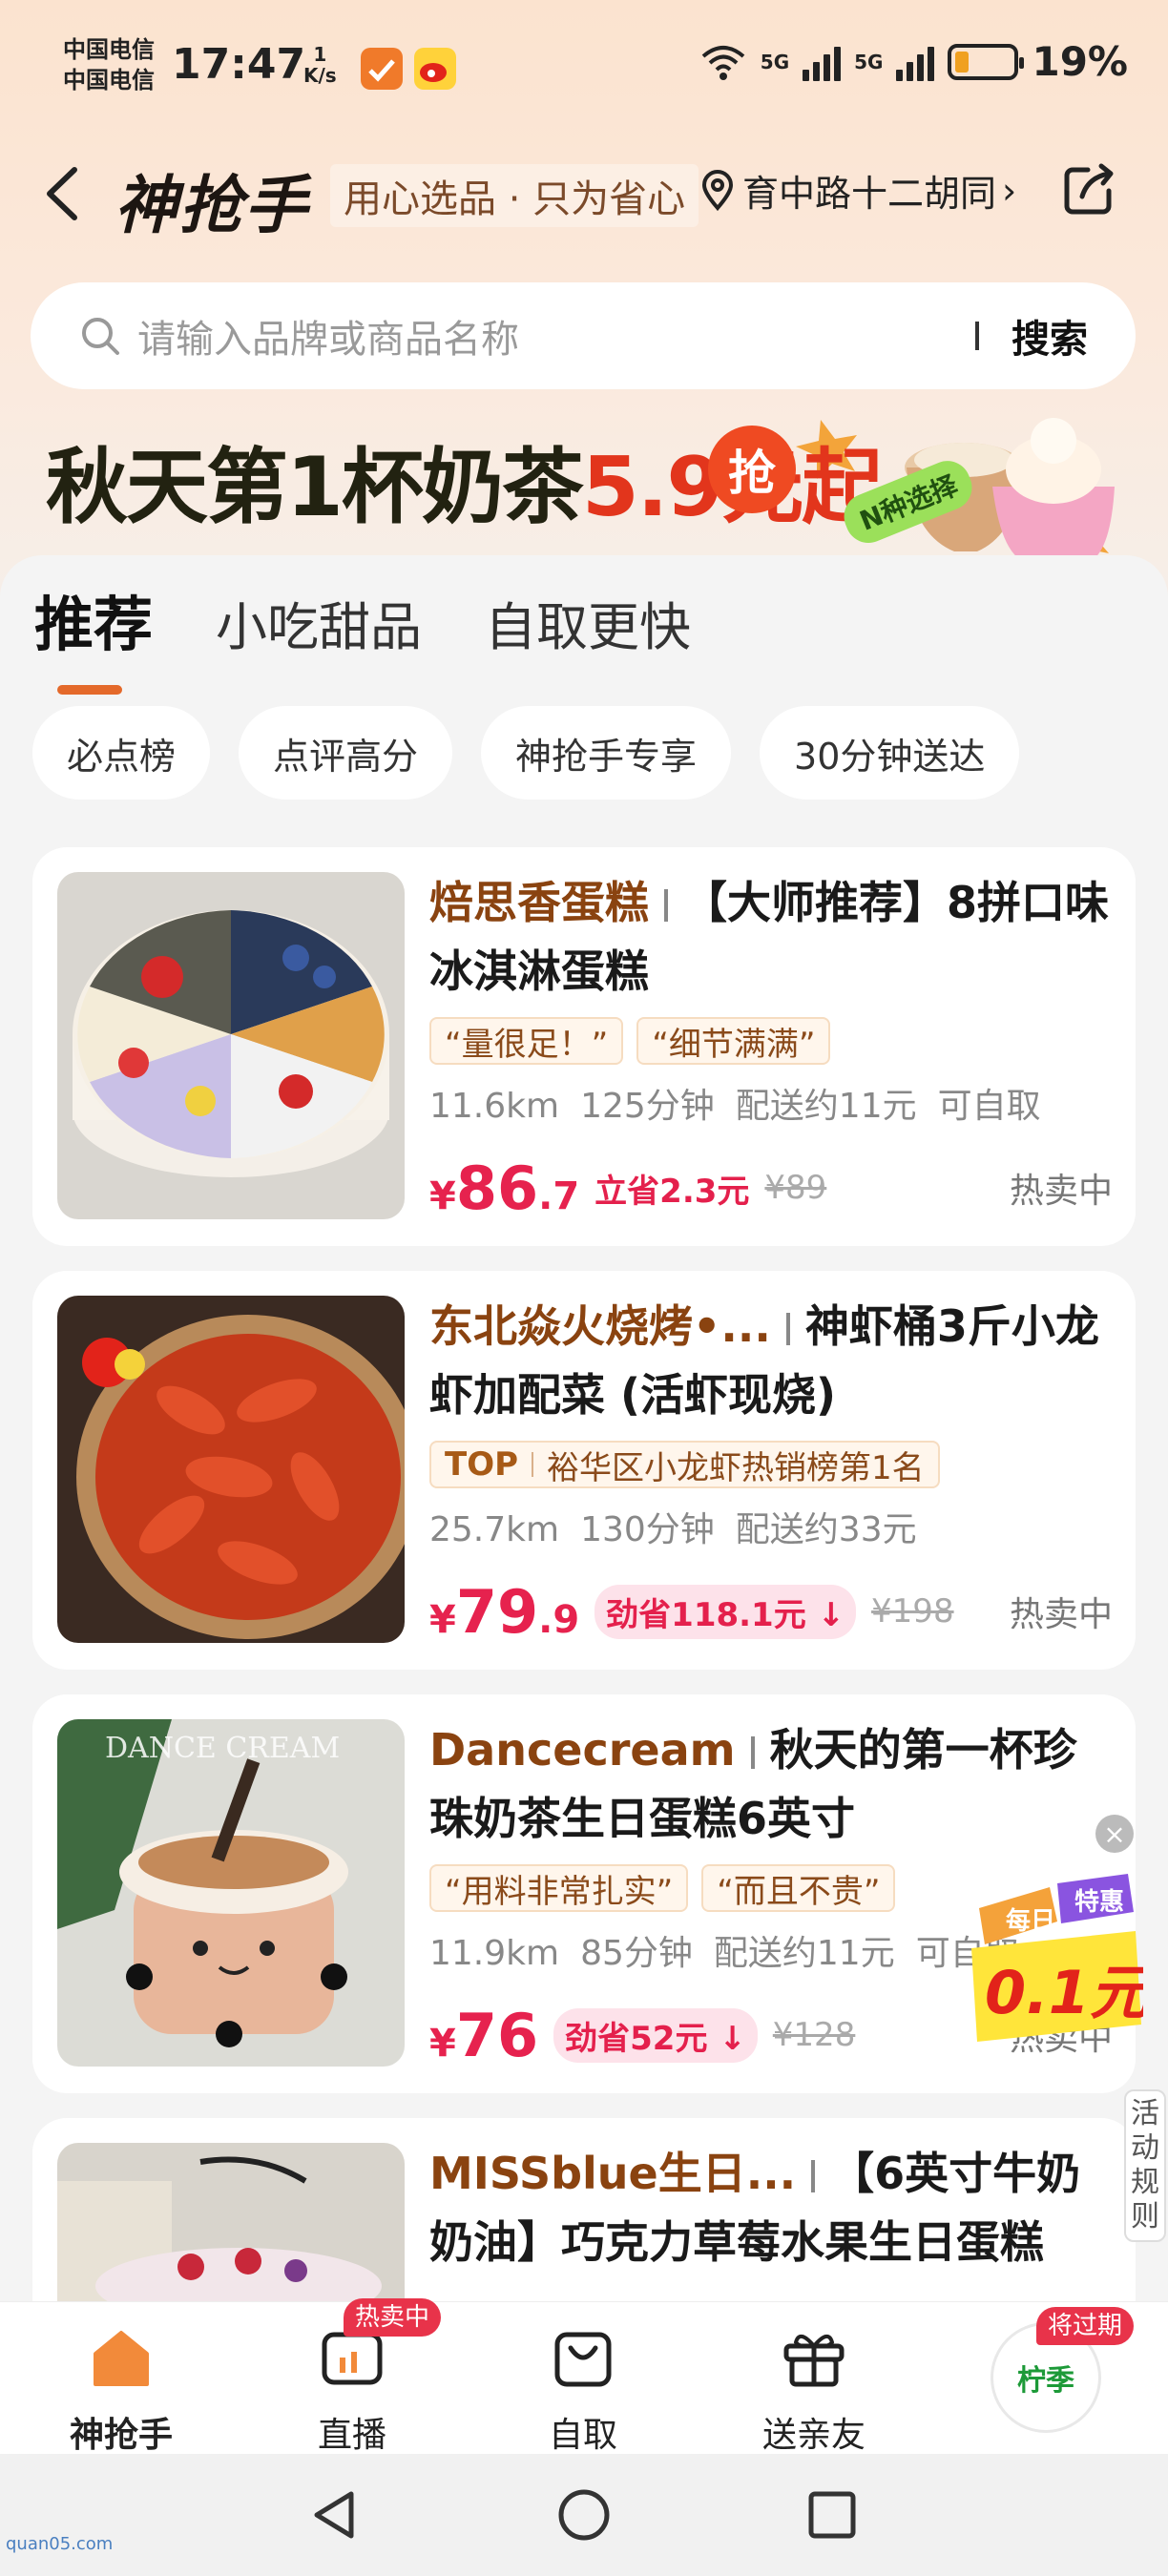  Describe the element at coordinates (582, 1750) in the screenshot. I see `shop-name: Dancecream` at that location.